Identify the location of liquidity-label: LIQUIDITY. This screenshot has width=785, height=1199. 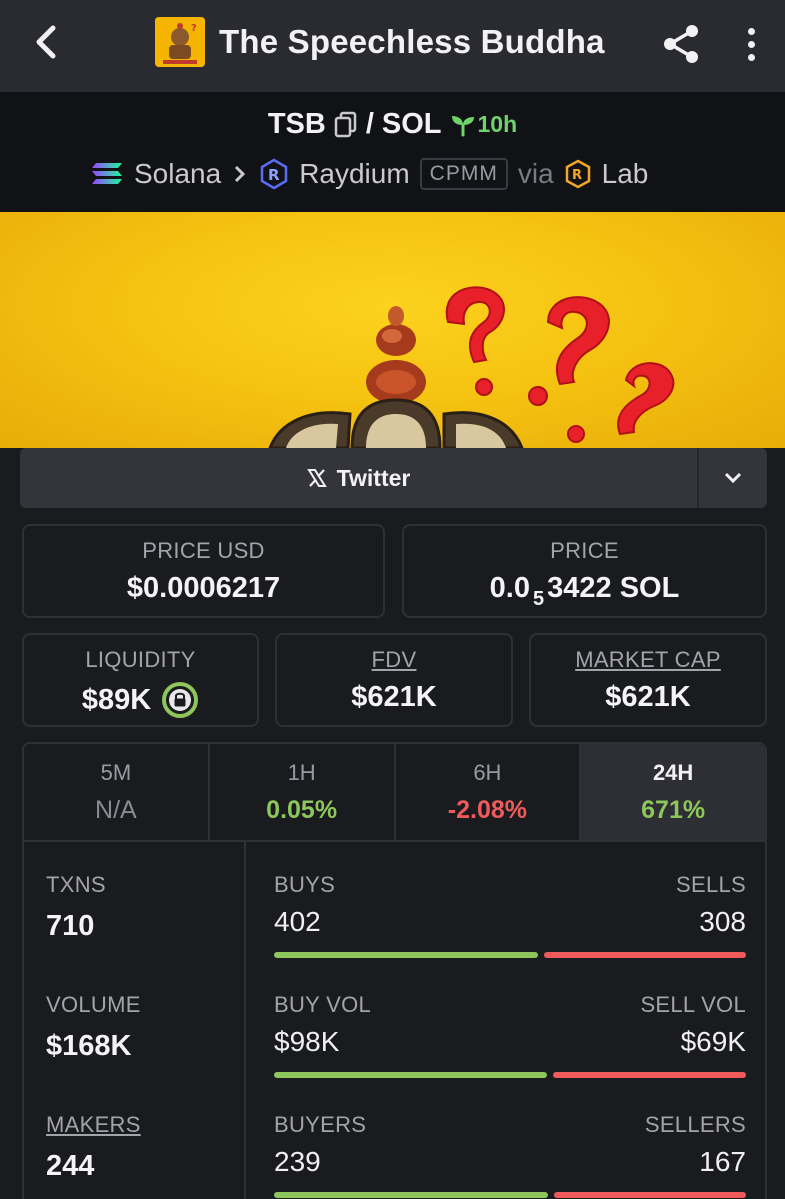
(140, 659).